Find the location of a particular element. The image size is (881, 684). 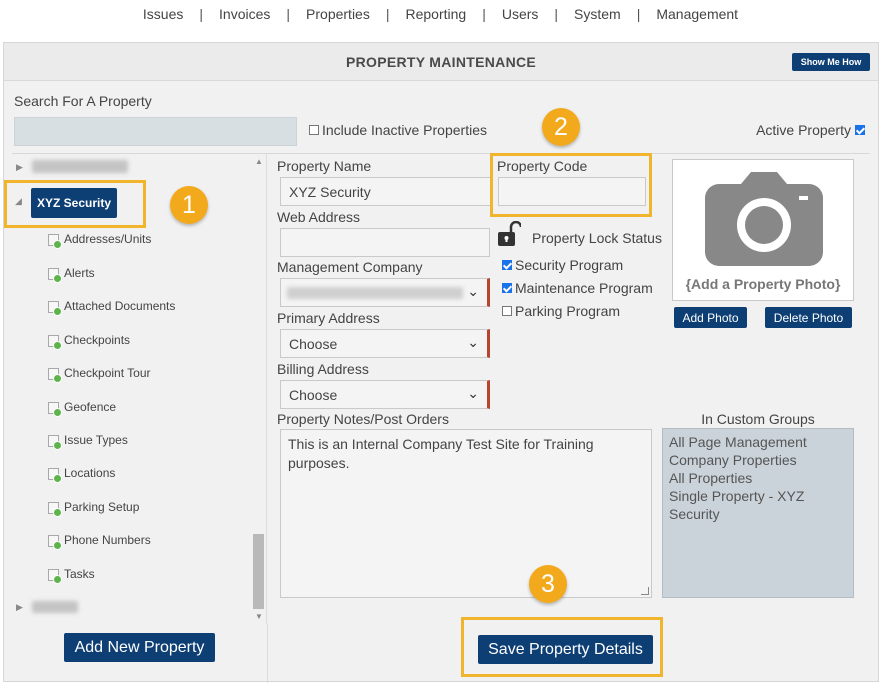

callout-badge-2: 2 is located at coordinates (561, 127).